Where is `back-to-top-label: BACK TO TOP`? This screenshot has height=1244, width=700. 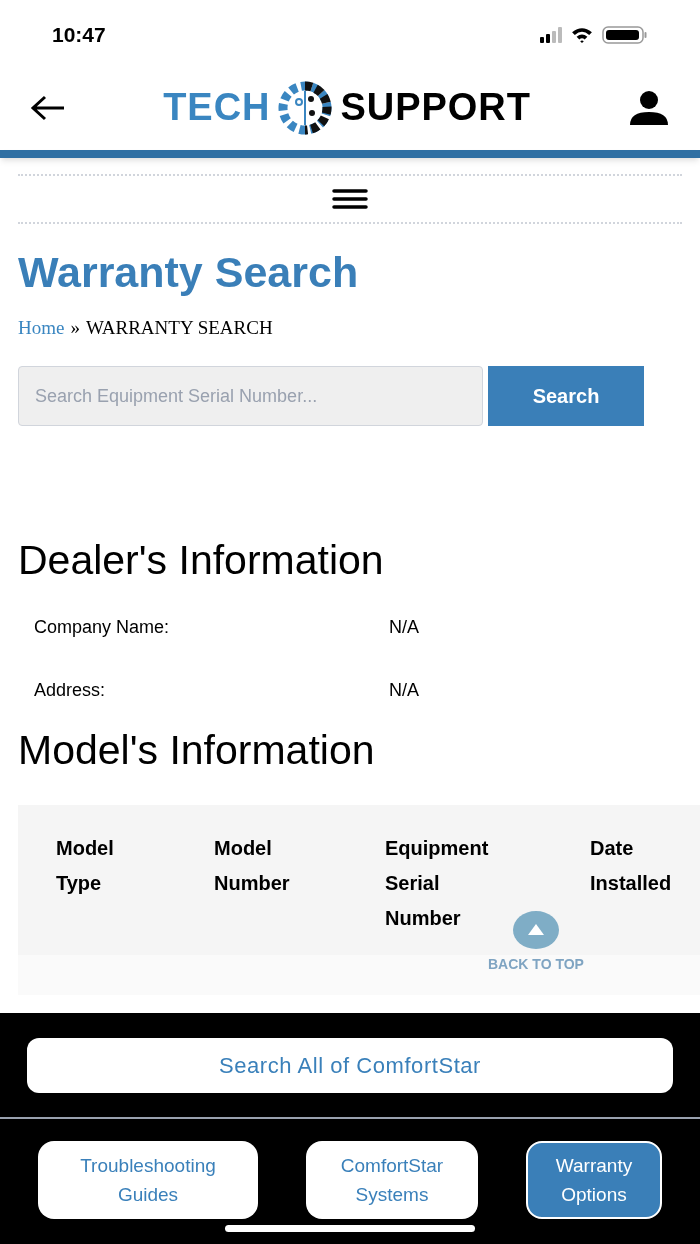 back-to-top-label: BACK TO TOP is located at coordinates (536, 964).